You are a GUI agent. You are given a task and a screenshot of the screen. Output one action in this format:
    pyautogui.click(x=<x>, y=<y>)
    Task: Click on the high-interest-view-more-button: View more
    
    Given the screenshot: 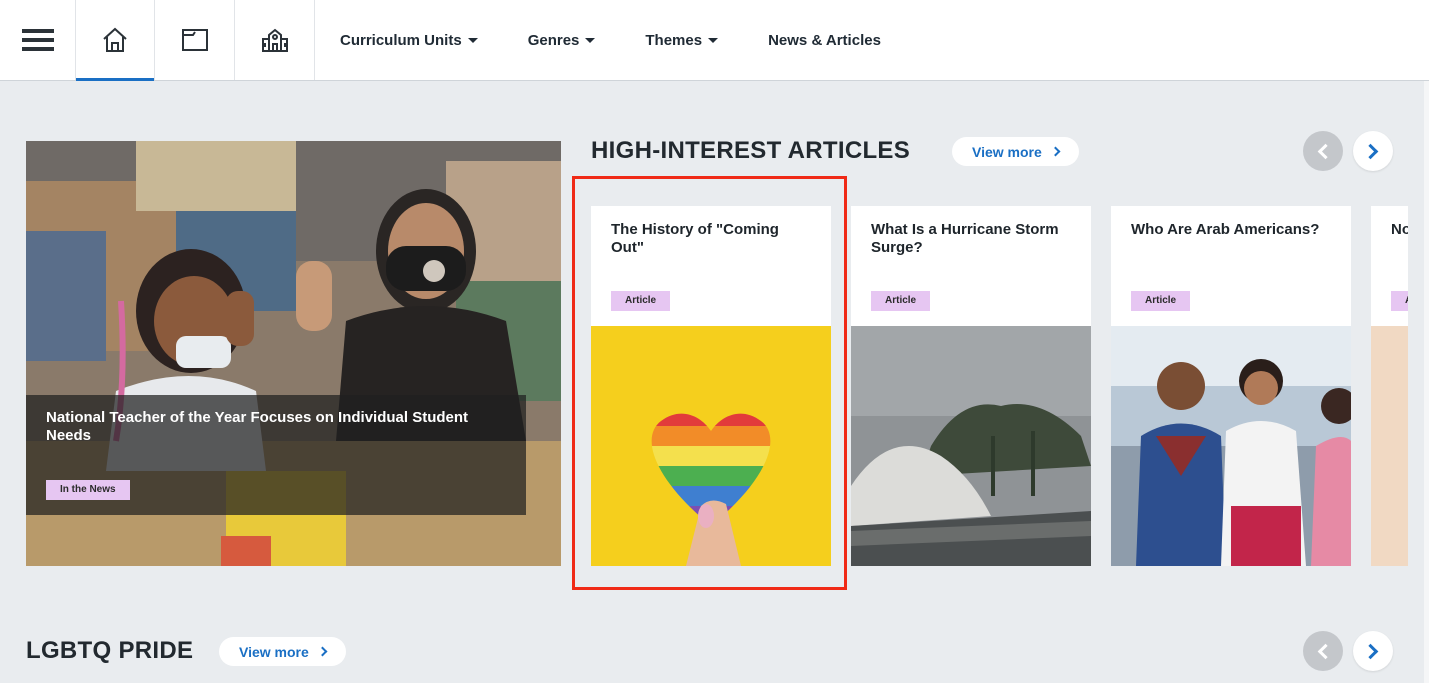 What is the action you would take?
    pyautogui.click(x=1015, y=151)
    